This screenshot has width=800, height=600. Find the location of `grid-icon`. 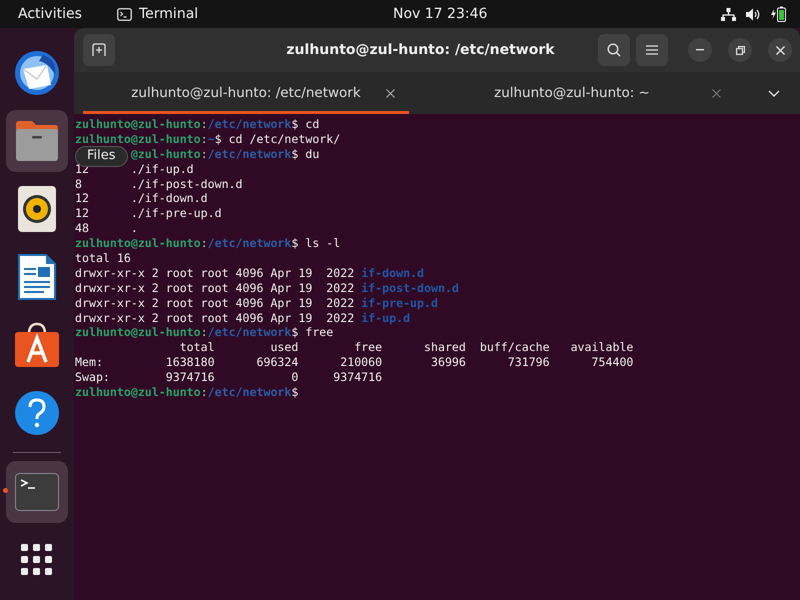

grid-icon is located at coordinates (37, 560).